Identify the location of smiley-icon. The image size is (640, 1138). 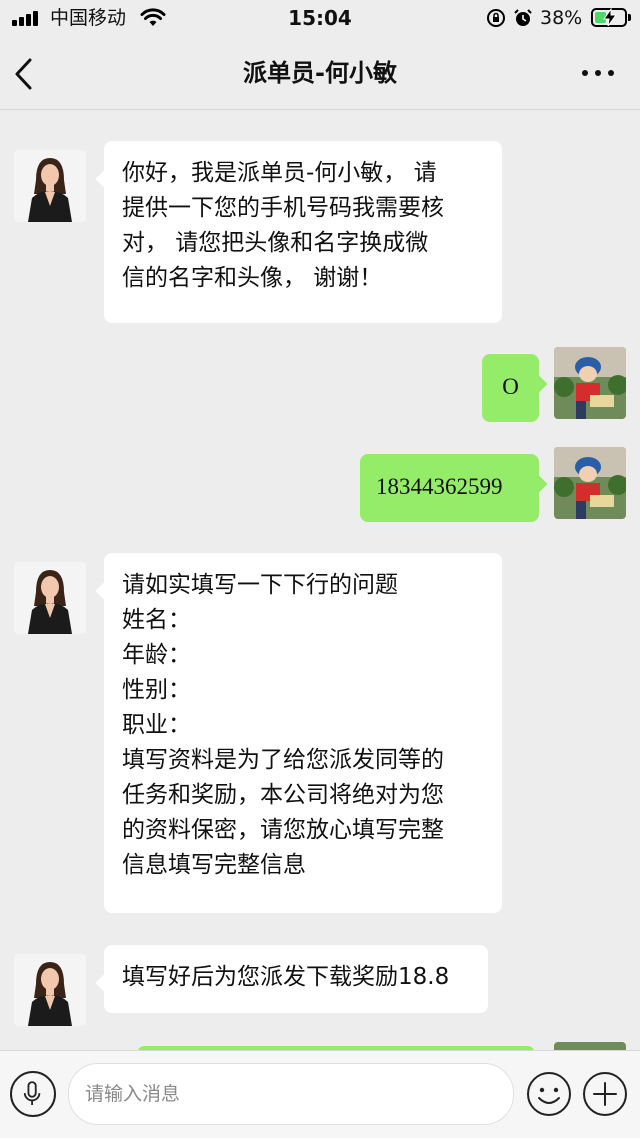
(549, 1094).